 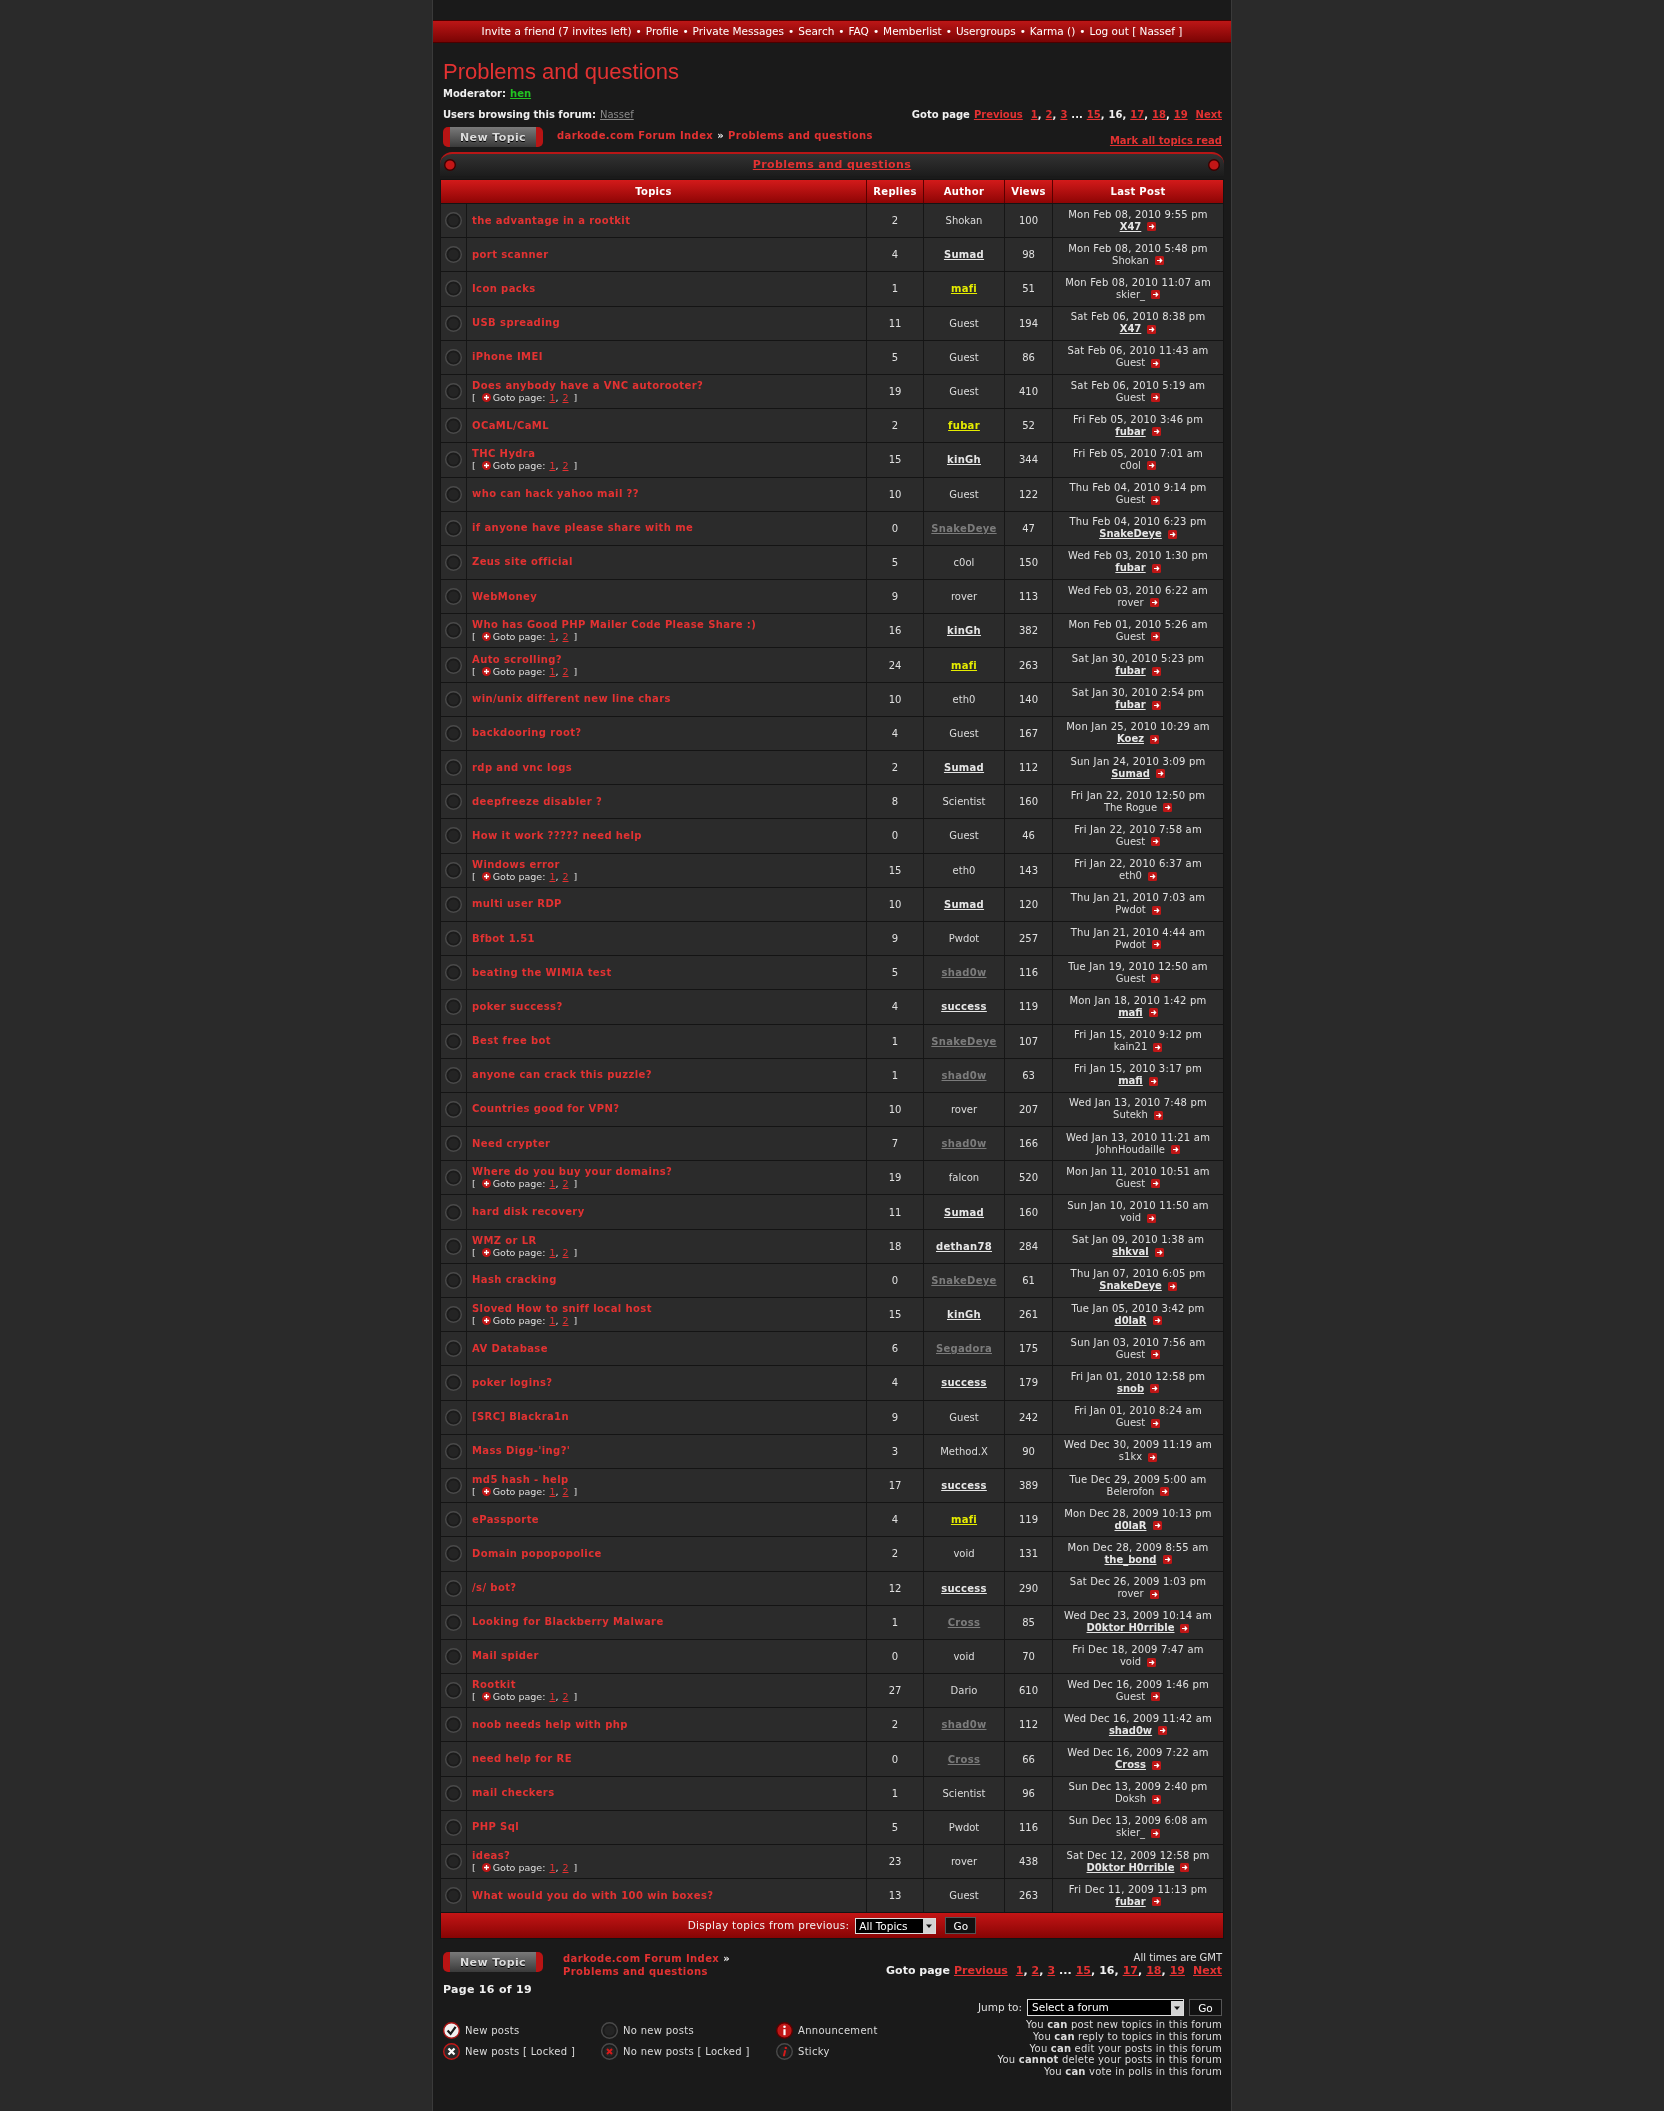 I want to click on topic-link: Mail spider, so click(x=505, y=1656).